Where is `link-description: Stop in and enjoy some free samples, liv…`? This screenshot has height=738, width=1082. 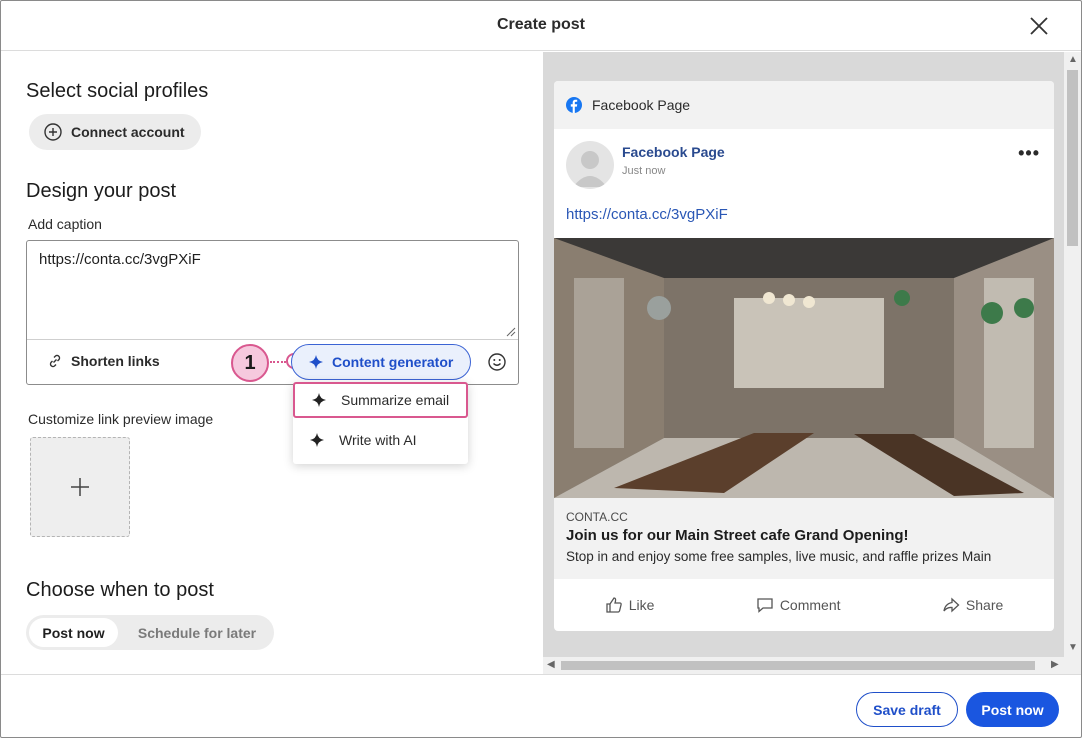
link-description: Stop in and enjoy some free samples, liv… is located at coordinates (779, 556).